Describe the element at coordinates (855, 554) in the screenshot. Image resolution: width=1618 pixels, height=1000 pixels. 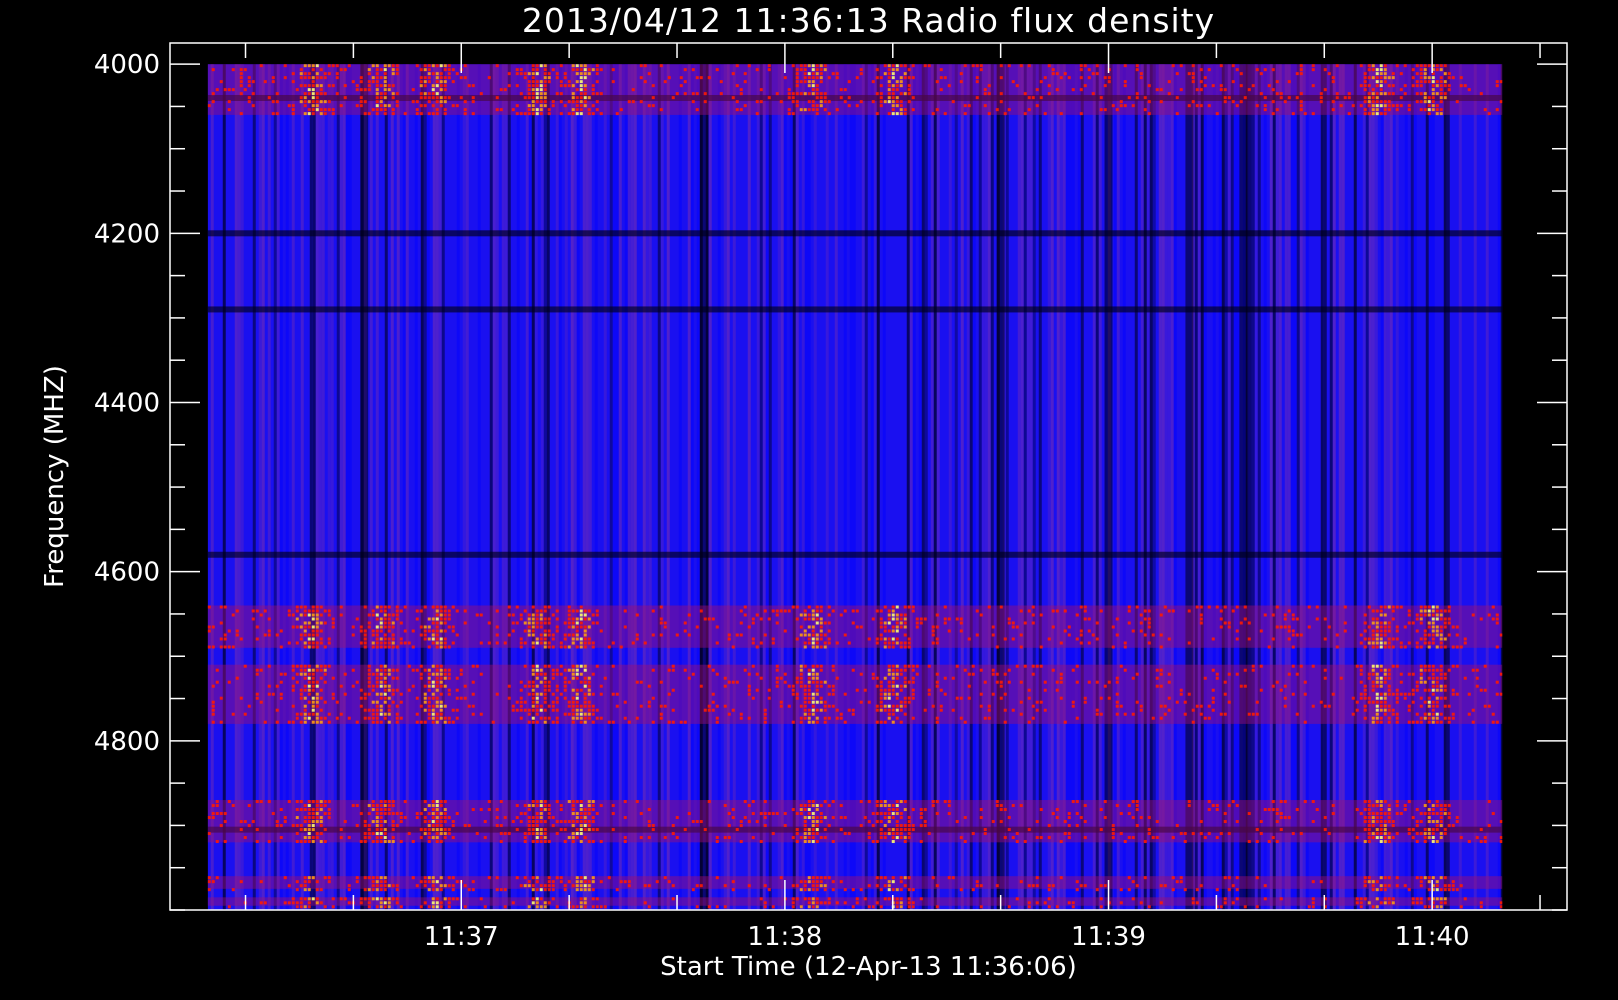
I see `dark-frequency-line` at that location.